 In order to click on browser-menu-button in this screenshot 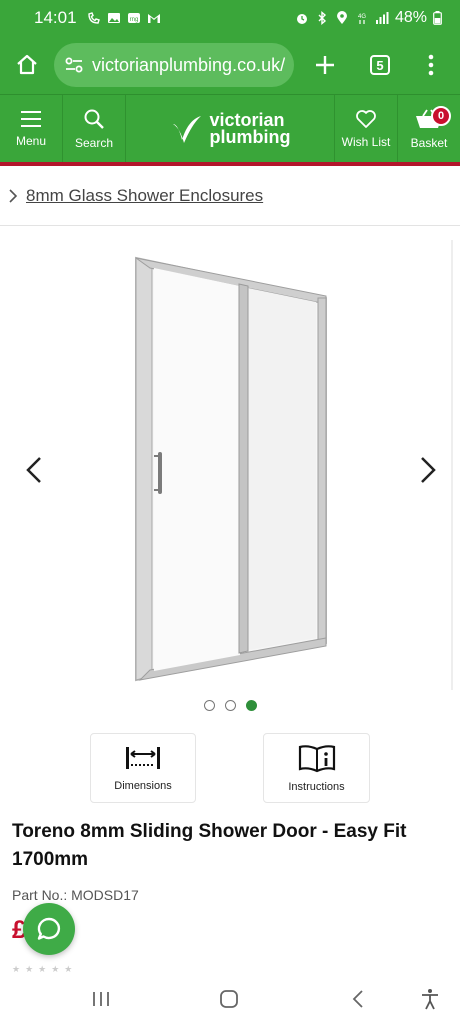, I will do `click(431, 65)`.